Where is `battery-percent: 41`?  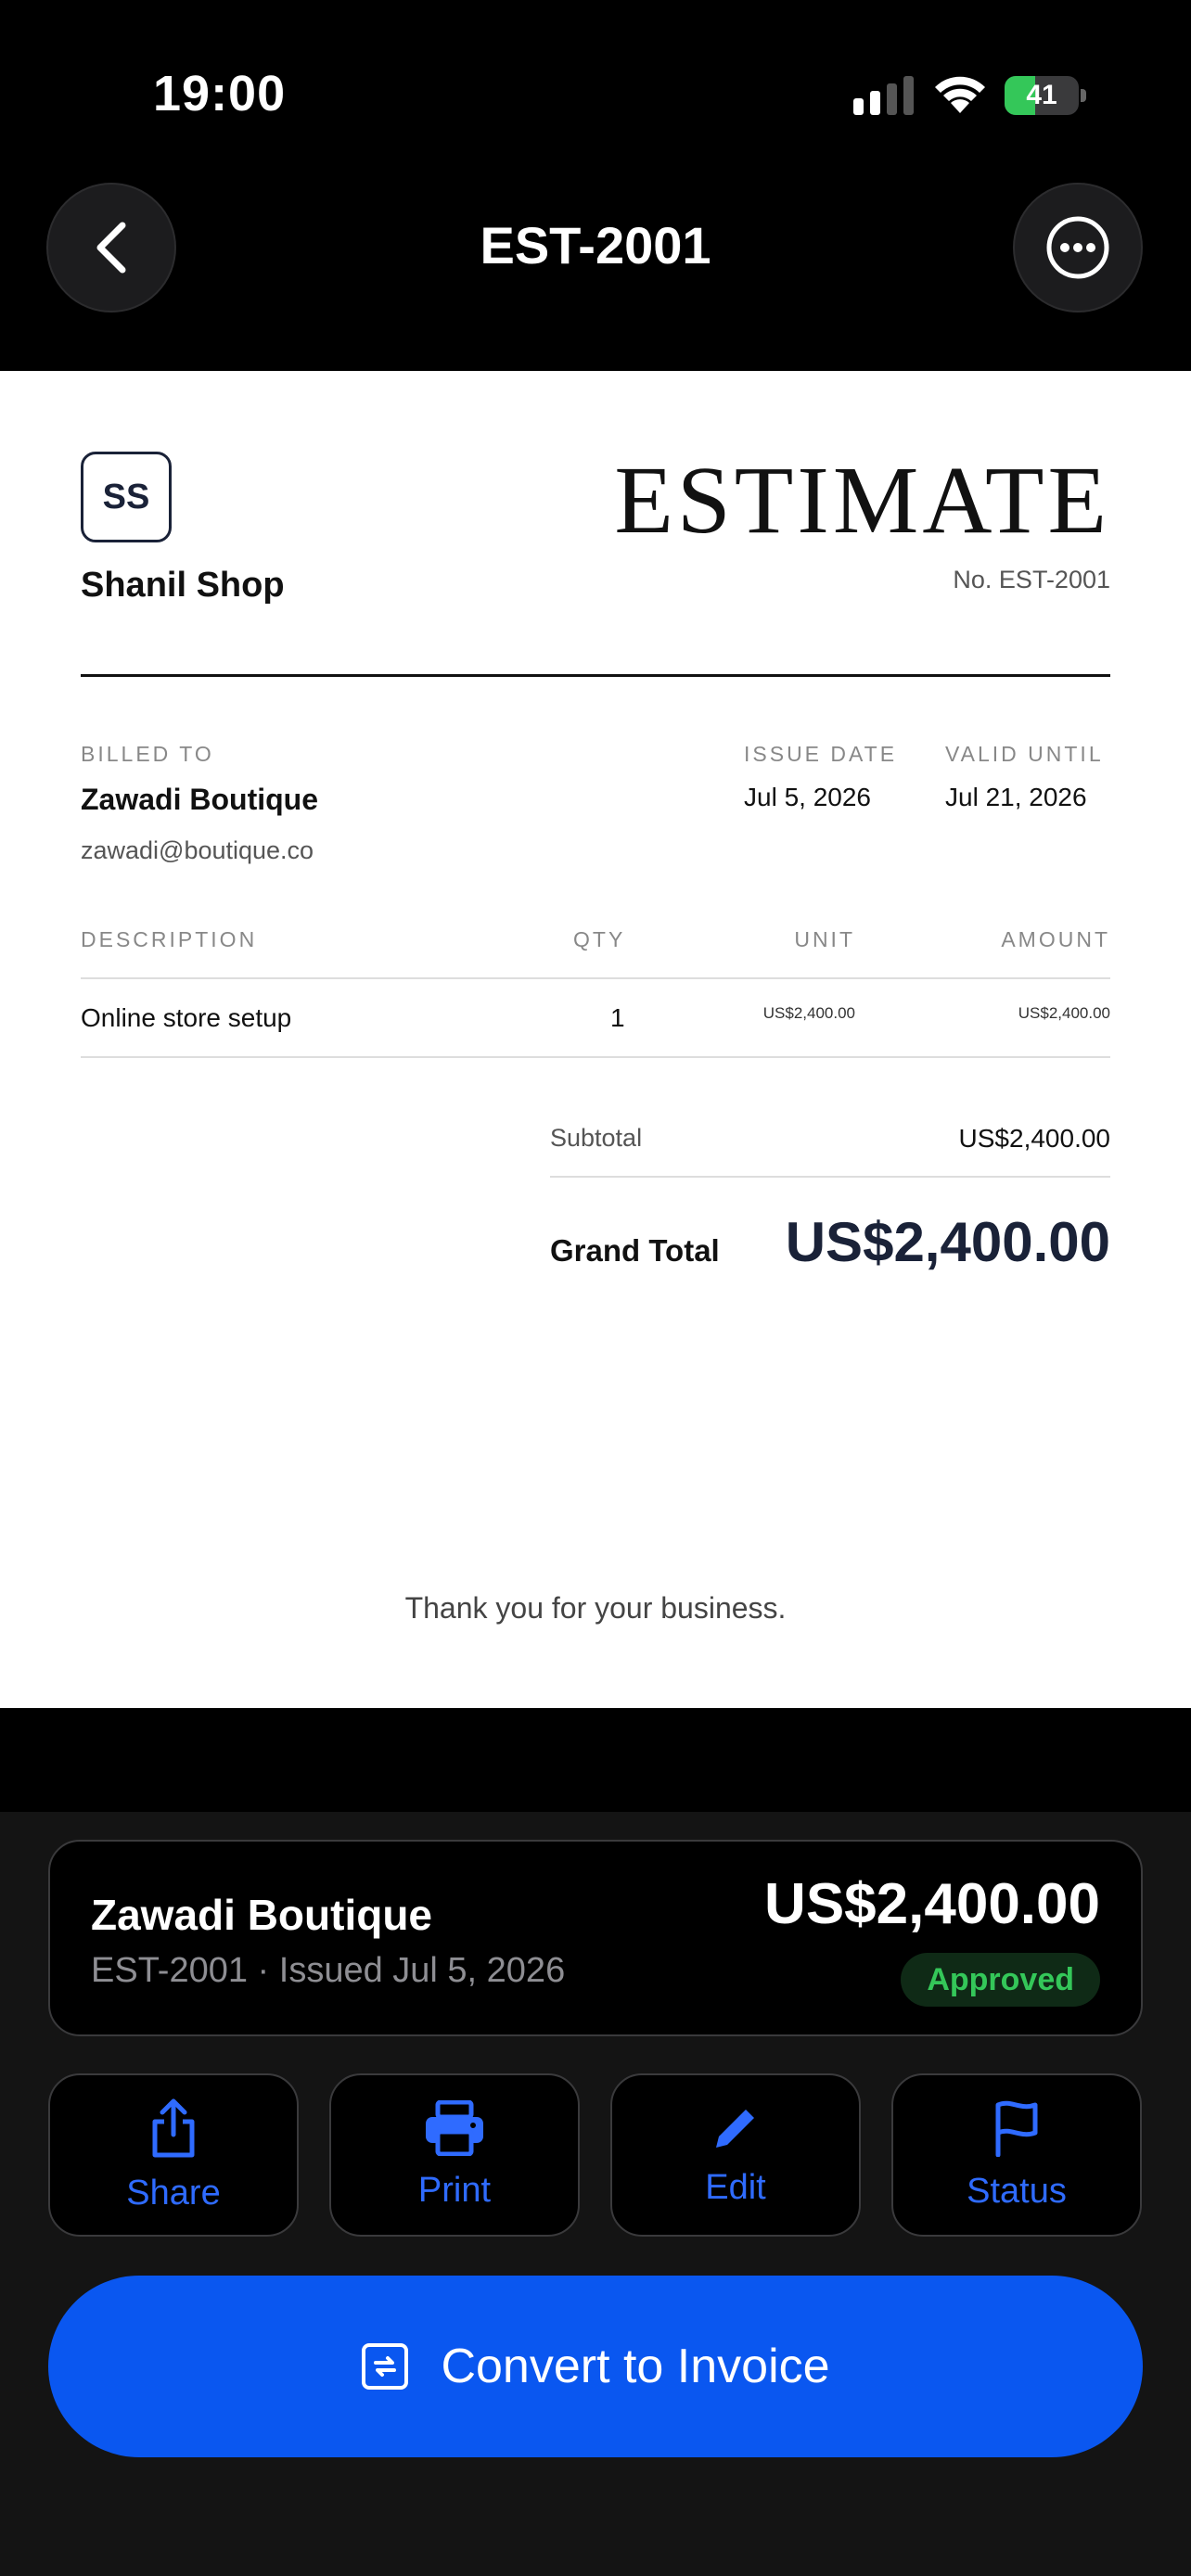 battery-percent: 41 is located at coordinates (1041, 95).